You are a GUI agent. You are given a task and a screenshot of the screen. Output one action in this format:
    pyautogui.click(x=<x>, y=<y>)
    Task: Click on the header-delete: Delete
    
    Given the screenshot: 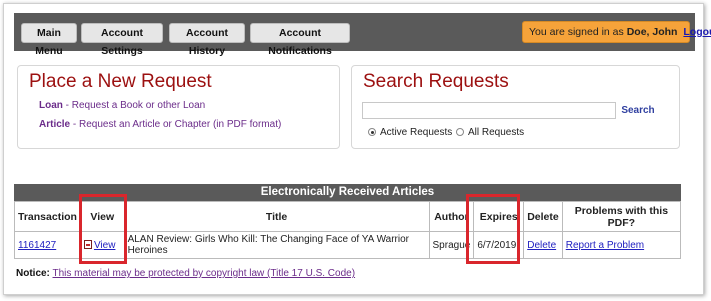 What is the action you would take?
    pyautogui.click(x=543, y=216)
    